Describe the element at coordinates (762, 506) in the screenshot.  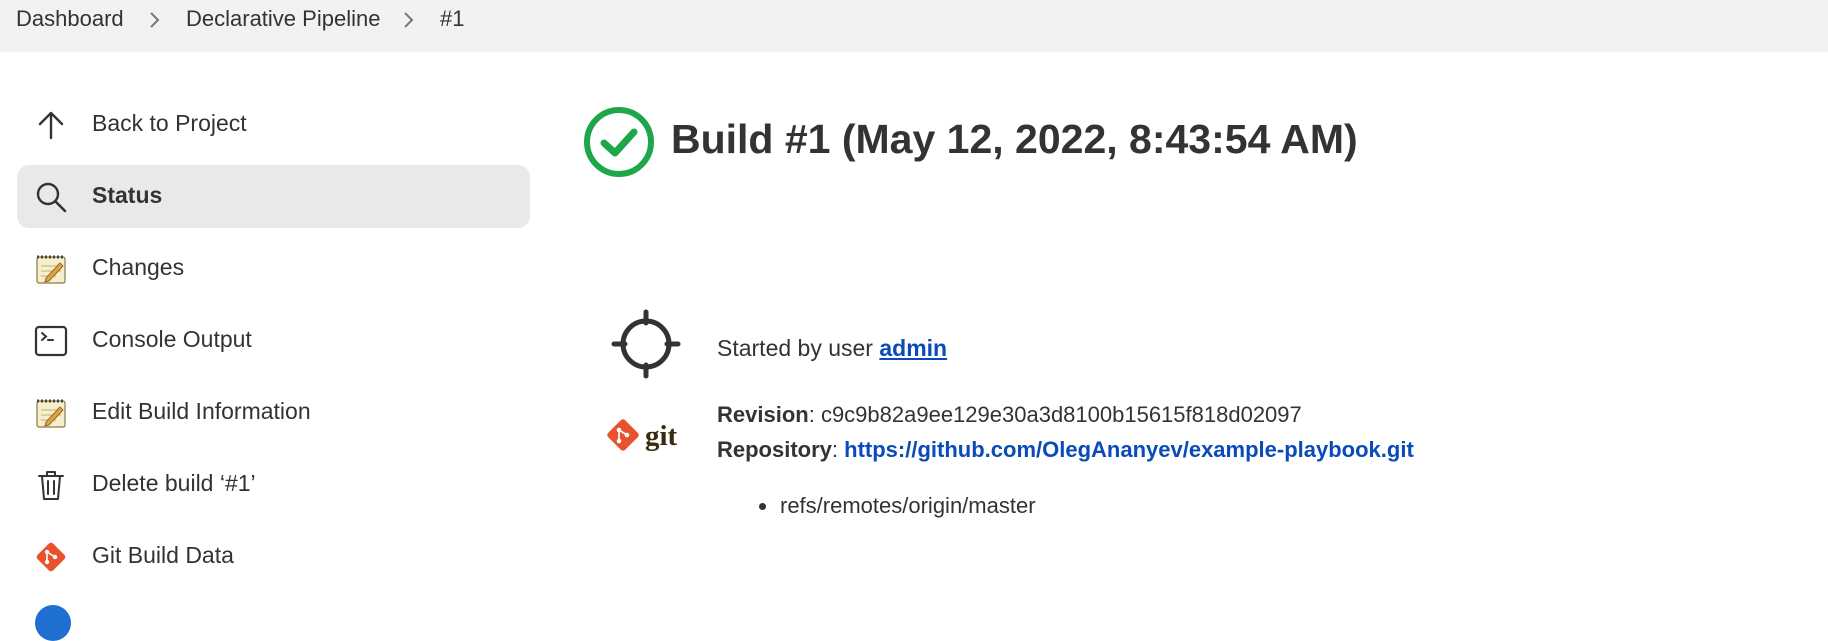
I see `bullet` at that location.